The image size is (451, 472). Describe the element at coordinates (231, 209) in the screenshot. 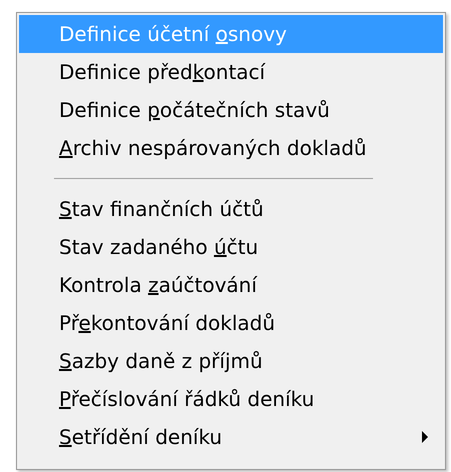

I see `menu-item: Stav finančních účtů` at that location.